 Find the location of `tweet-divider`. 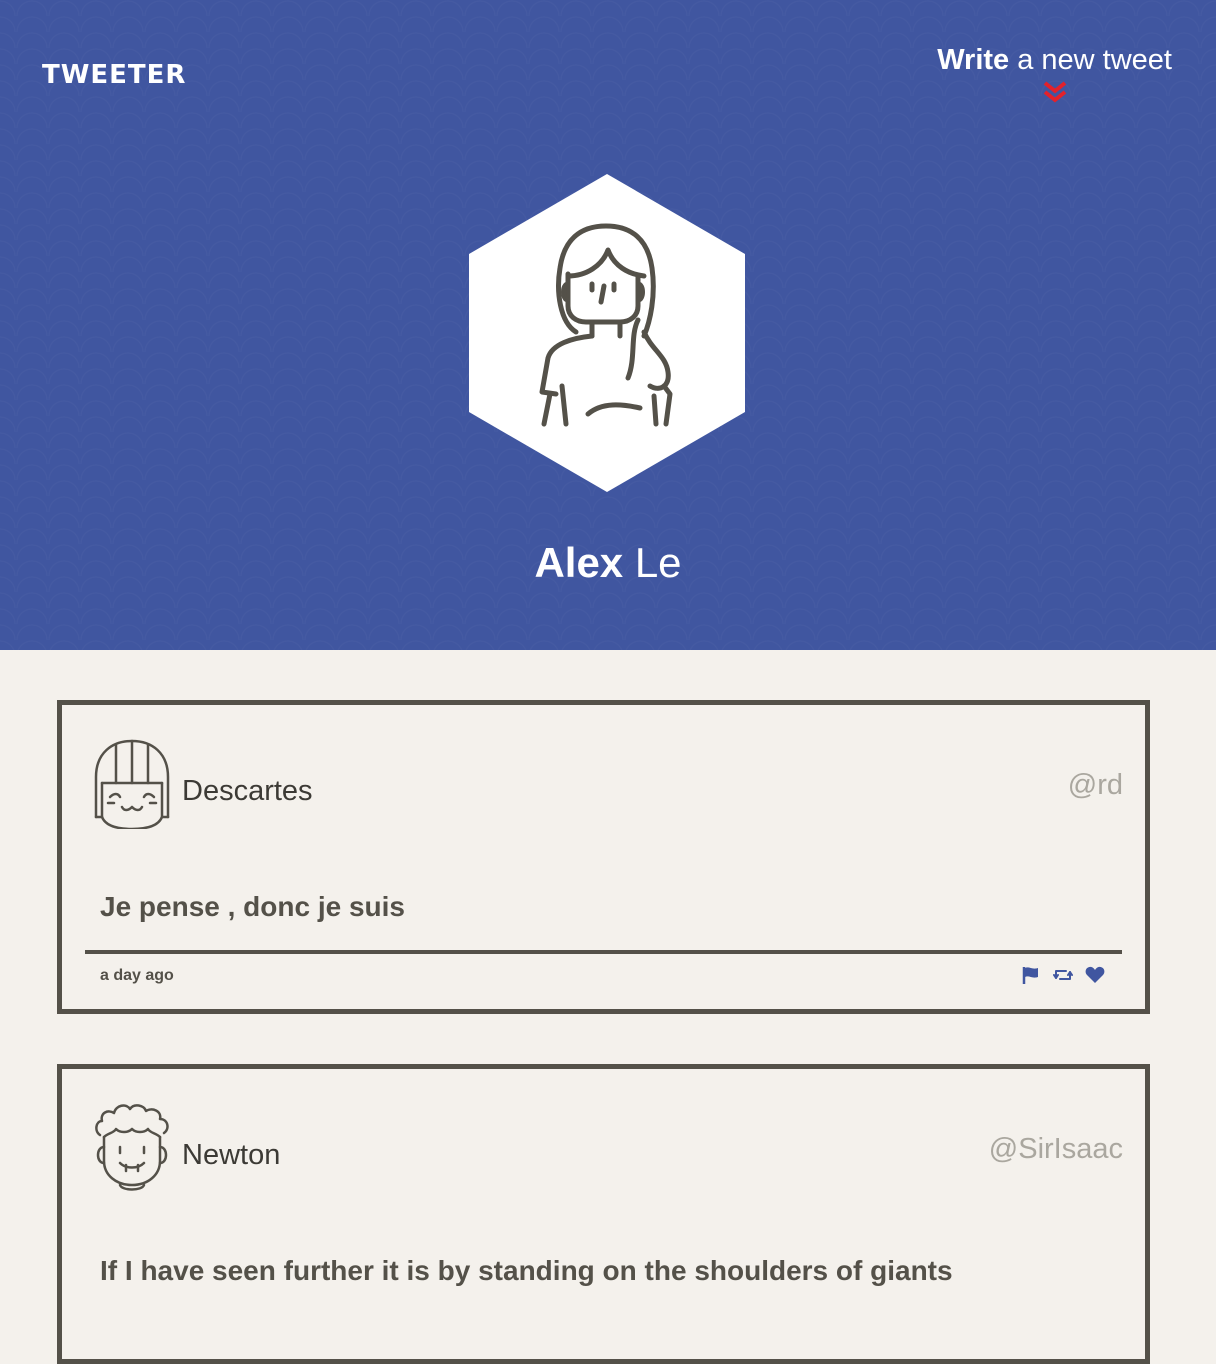

tweet-divider is located at coordinates (603, 952).